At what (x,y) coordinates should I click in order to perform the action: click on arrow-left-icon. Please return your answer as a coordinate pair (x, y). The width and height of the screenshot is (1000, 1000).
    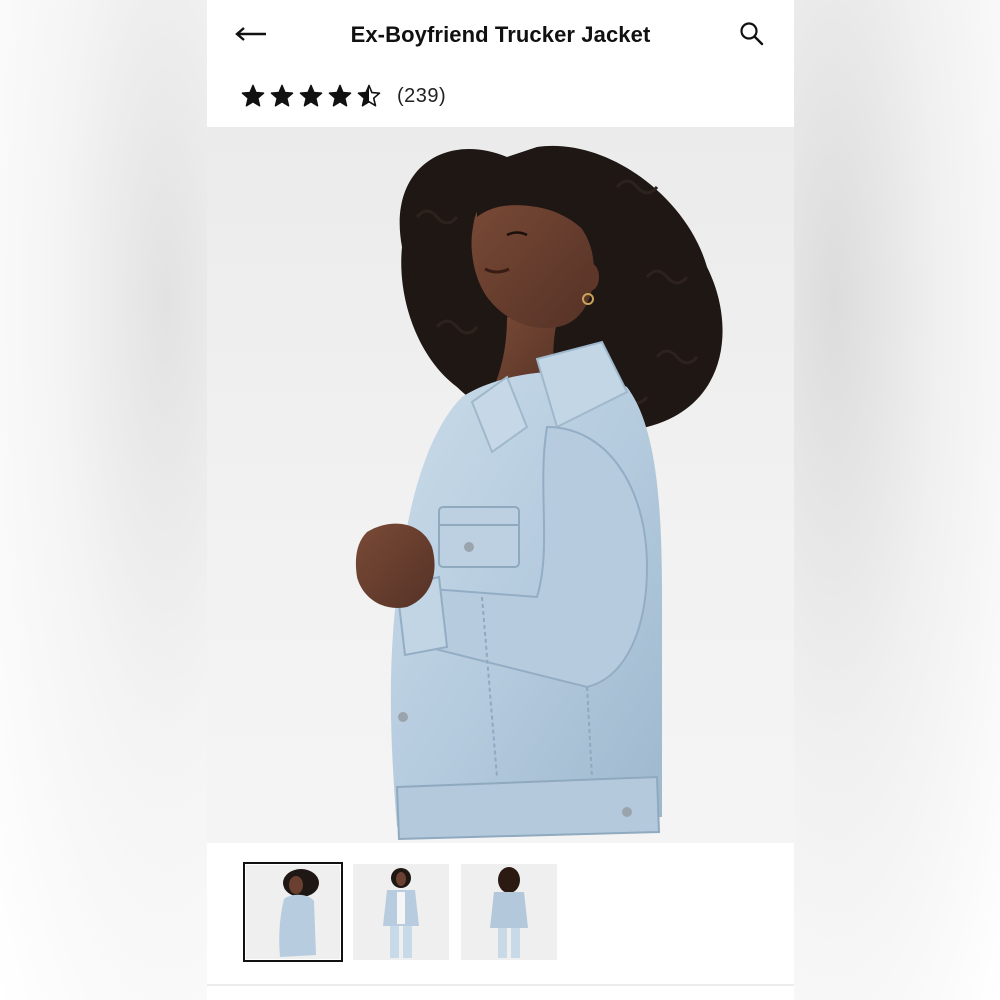
    Looking at the image, I should click on (251, 36).